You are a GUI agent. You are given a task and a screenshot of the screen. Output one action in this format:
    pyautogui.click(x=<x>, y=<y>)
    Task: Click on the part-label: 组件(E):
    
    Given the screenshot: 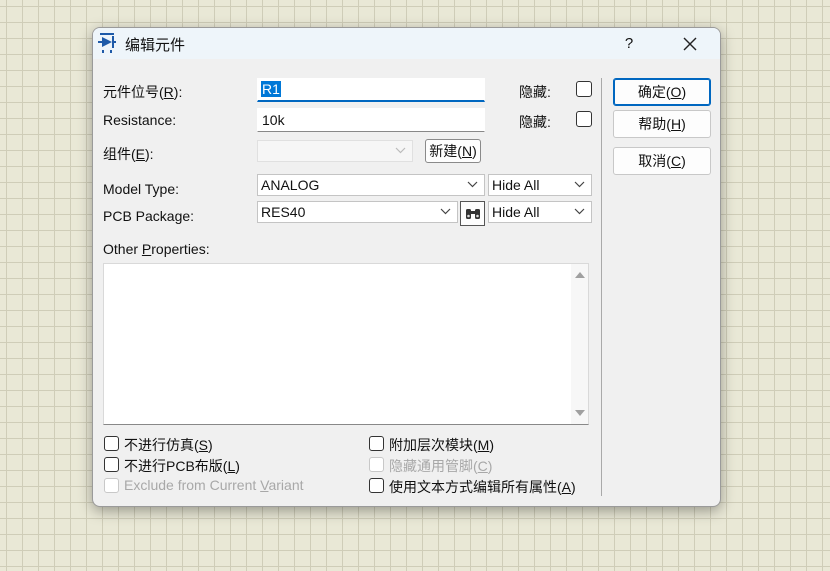 What is the action you would take?
    pyautogui.click(x=128, y=154)
    